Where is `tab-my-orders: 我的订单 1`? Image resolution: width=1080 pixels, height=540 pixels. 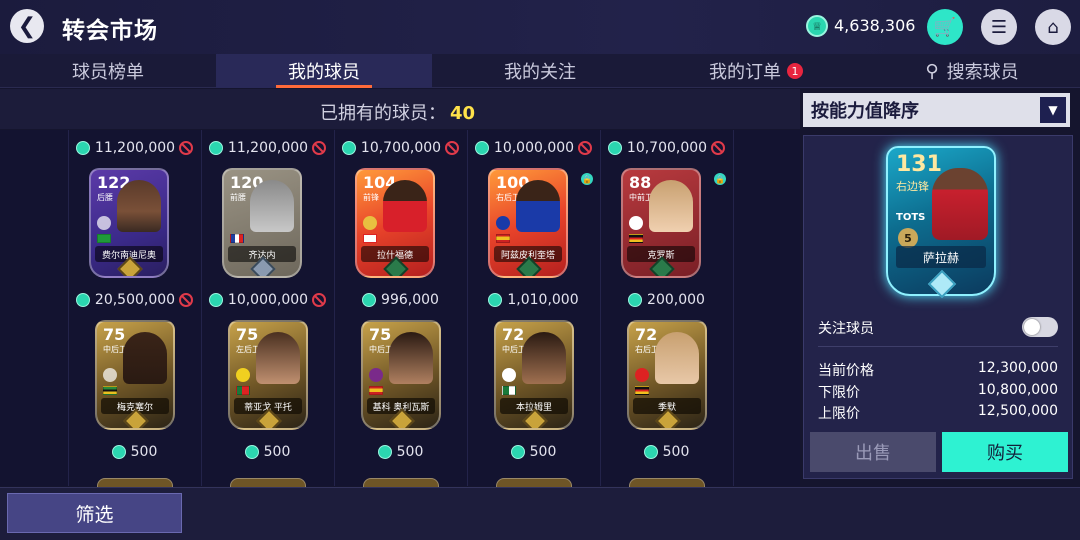 tab-my-orders: 我的订单 1 is located at coordinates (756, 71).